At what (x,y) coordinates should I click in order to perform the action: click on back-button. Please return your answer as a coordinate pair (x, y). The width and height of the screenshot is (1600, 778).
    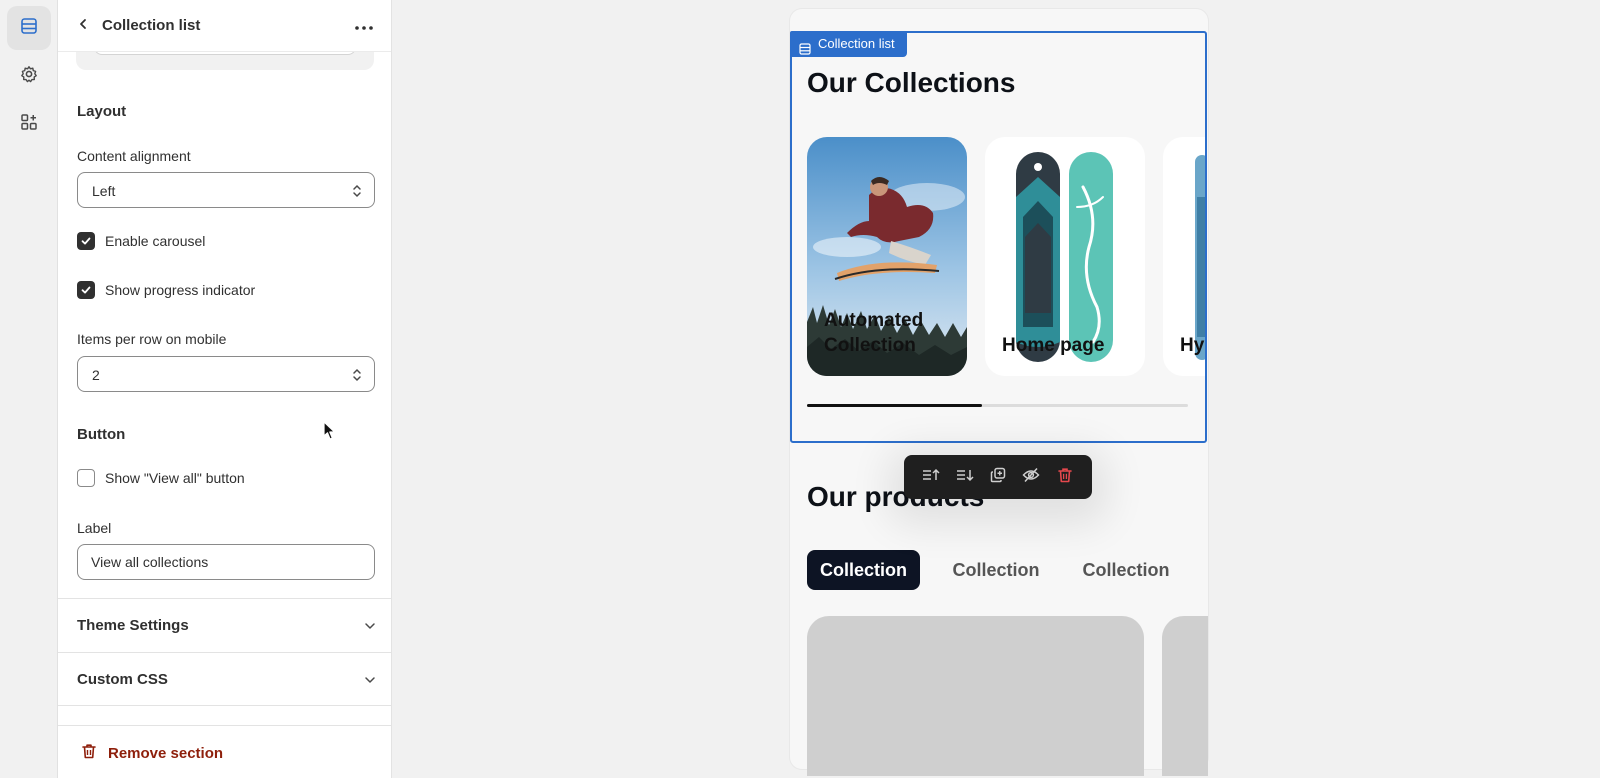
    Looking at the image, I should click on (83, 26).